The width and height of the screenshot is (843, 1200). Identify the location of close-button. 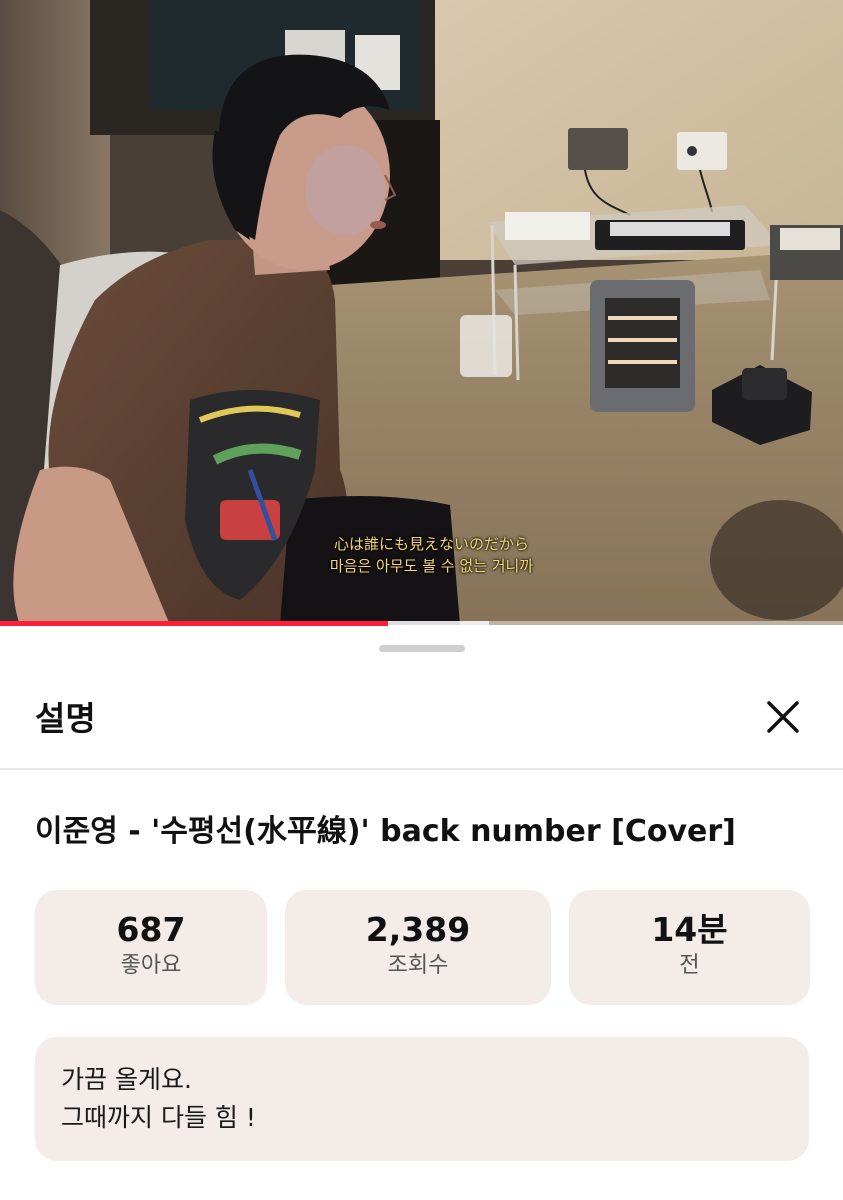
(783, 717).